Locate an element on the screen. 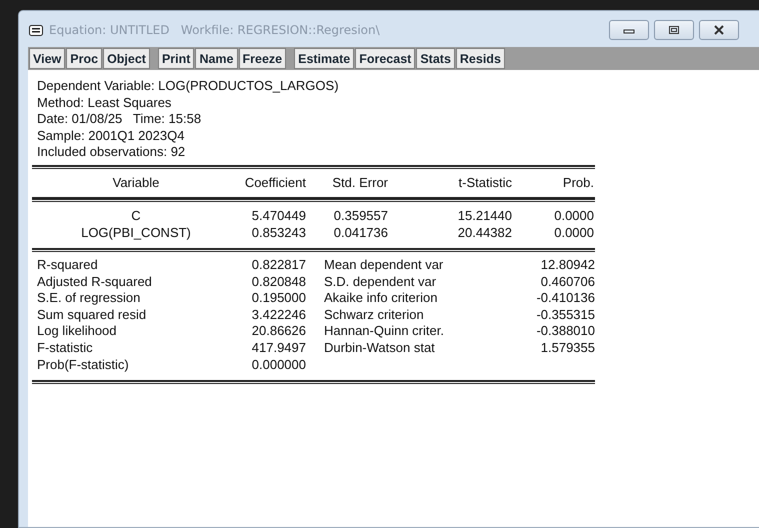  toolbar-button: View is located at coordinates (47, 58).